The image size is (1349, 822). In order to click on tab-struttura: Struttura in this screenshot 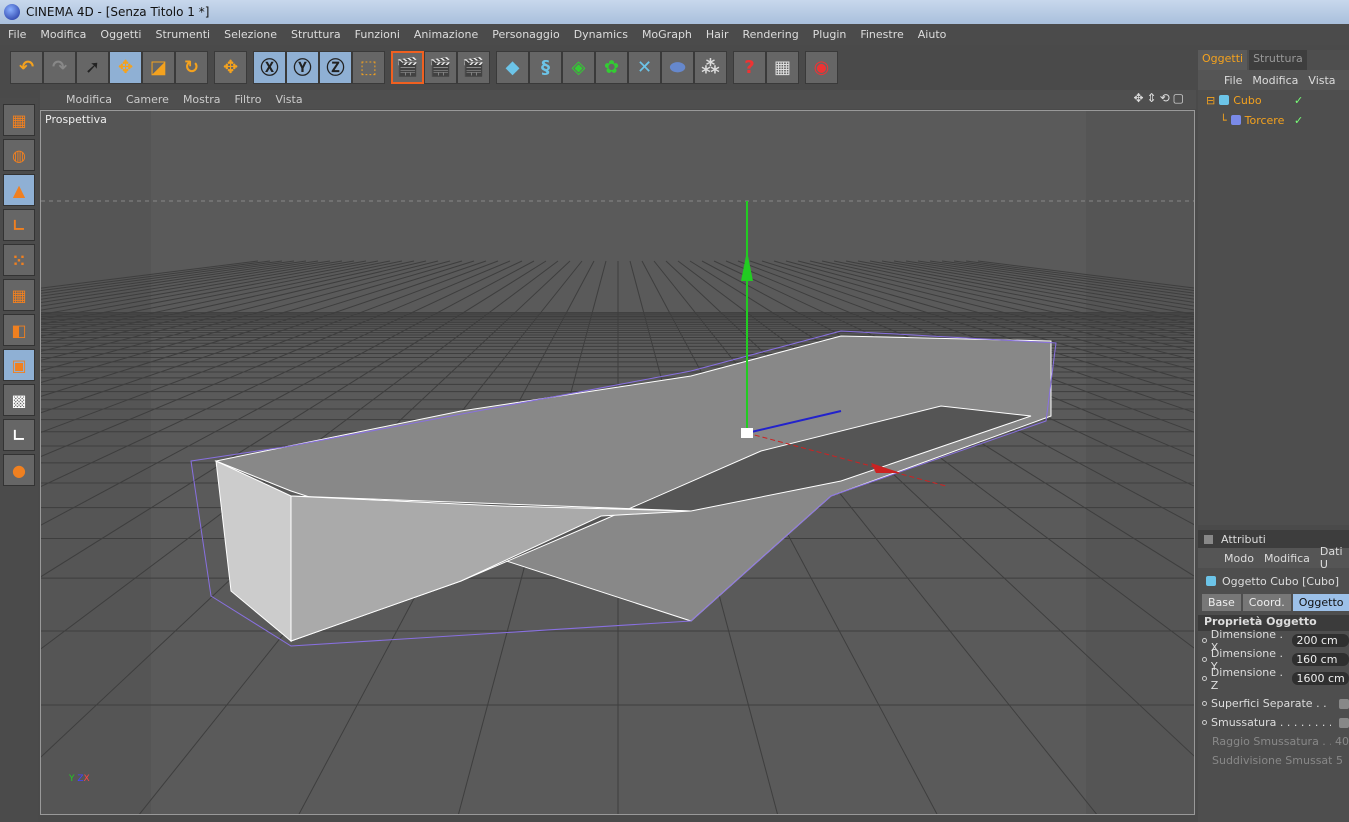, I will do `click(1278, 60)`.